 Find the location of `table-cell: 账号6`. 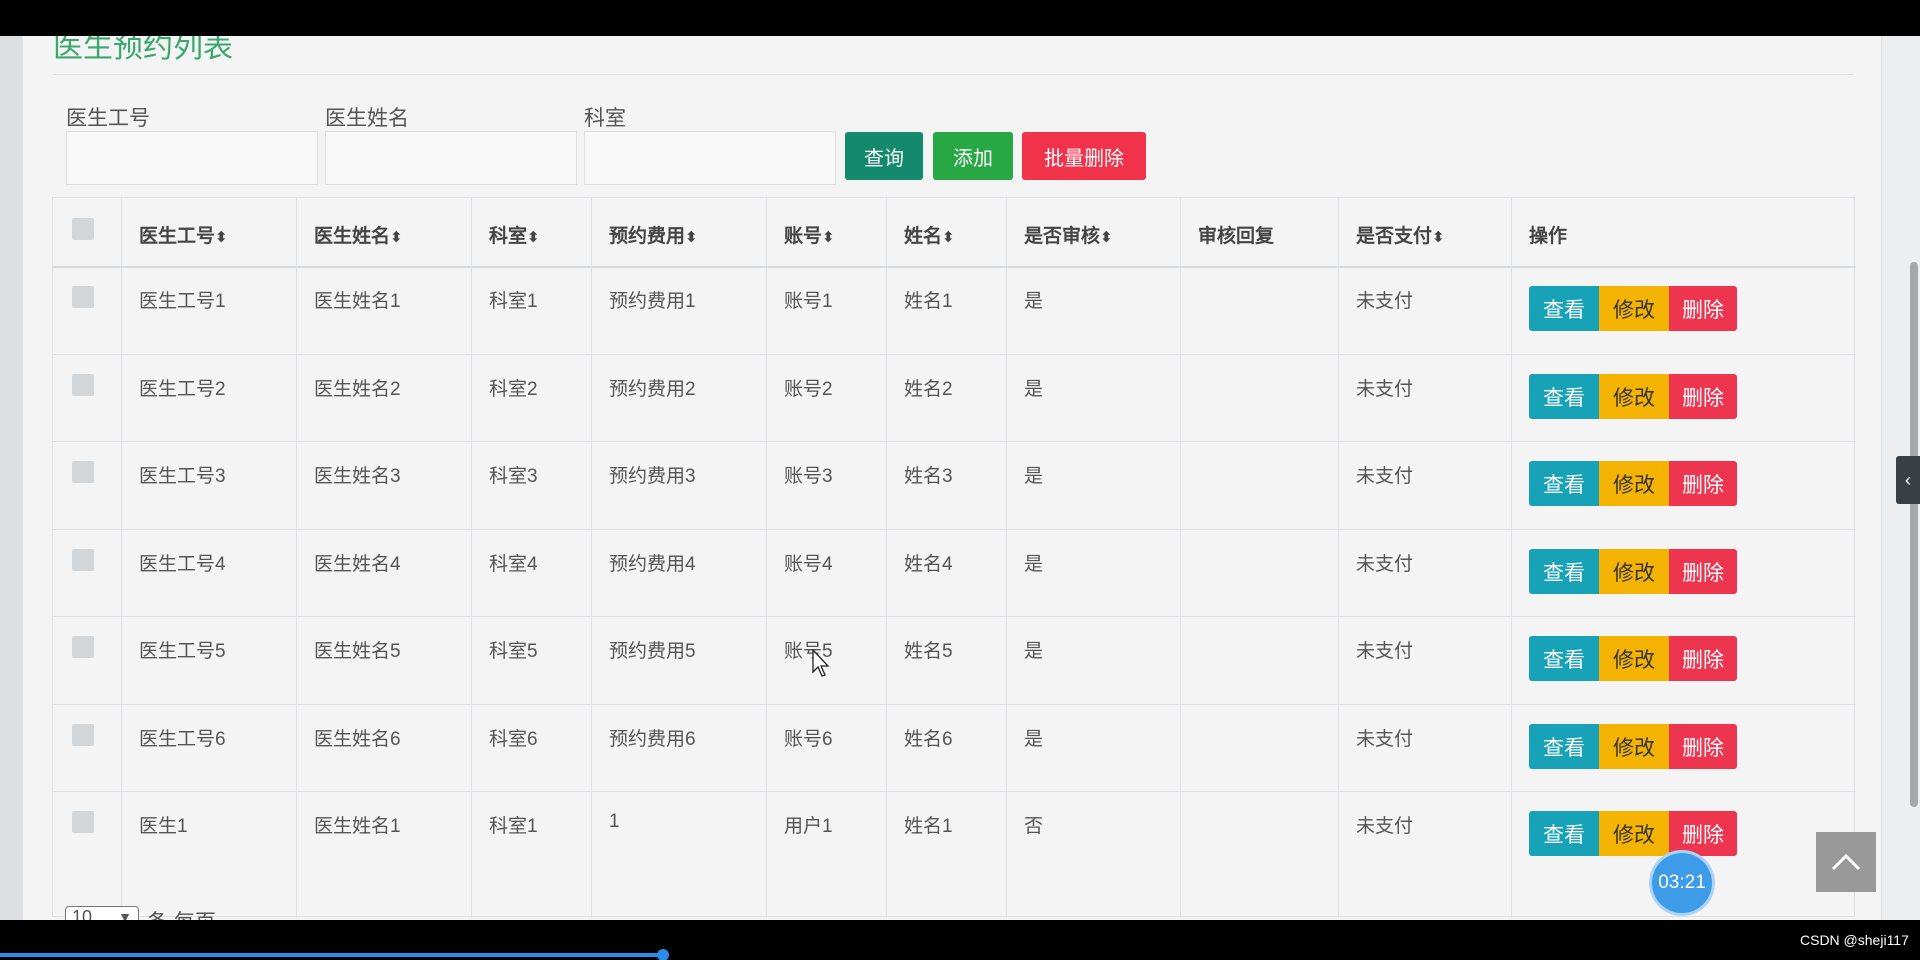

table-cell: 账号6 is located at coordinates (808, 739).